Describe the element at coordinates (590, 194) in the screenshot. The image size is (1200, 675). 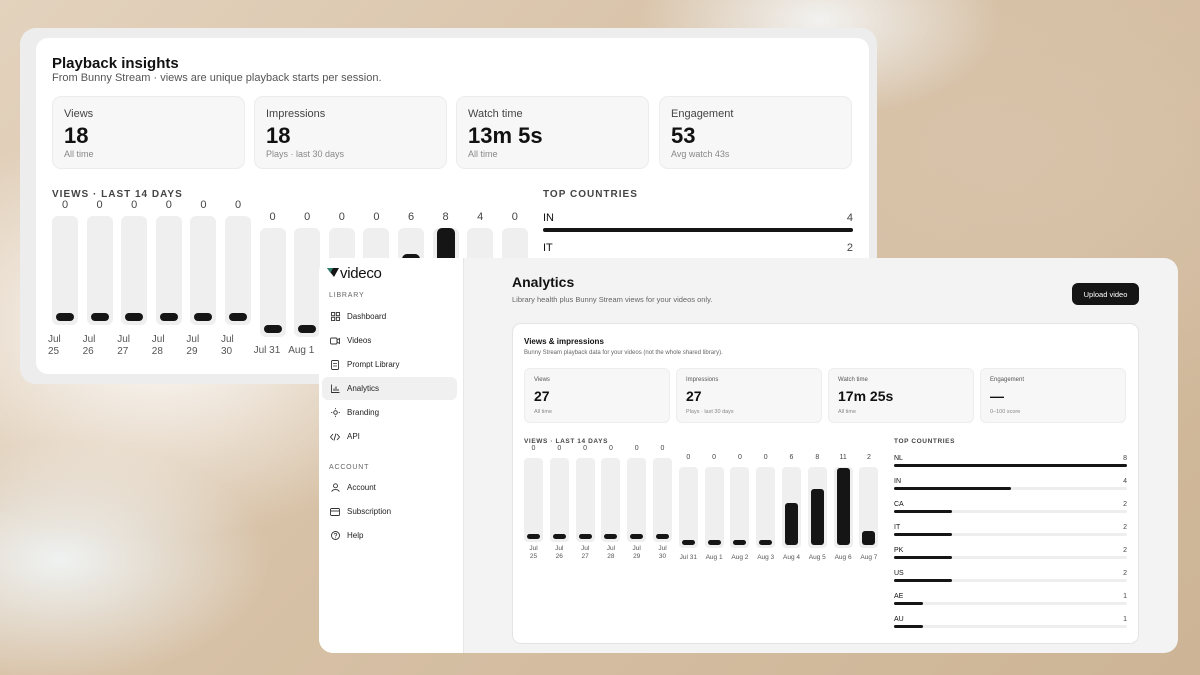
I see `top-countries-label: TOP COUNTRIES` at that location.